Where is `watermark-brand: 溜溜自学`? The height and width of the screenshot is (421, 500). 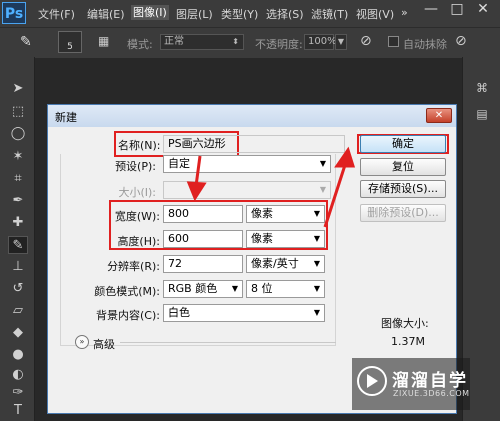
watermark-brand: 溜溜自学 is located at coordinates (430, 381).